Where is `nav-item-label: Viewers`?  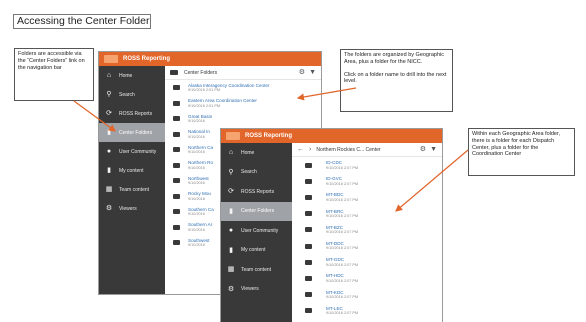 nav-item-label: Viewers is located at coordinates (128, 208).